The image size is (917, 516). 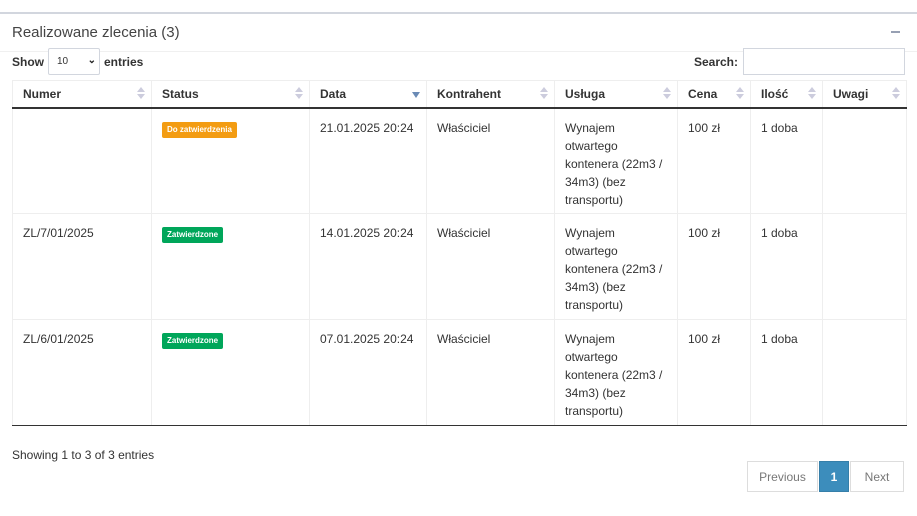 I want to click on status-badge: Do zatwierdzenia, so click(x=199, y=129).